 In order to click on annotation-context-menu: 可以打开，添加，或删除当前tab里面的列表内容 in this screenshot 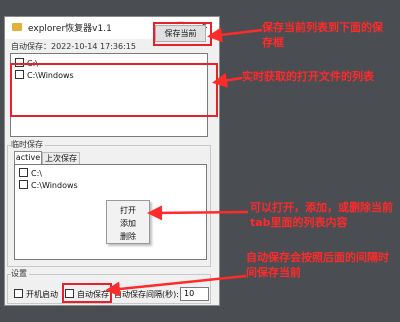, I will do `click(321, 215)`.